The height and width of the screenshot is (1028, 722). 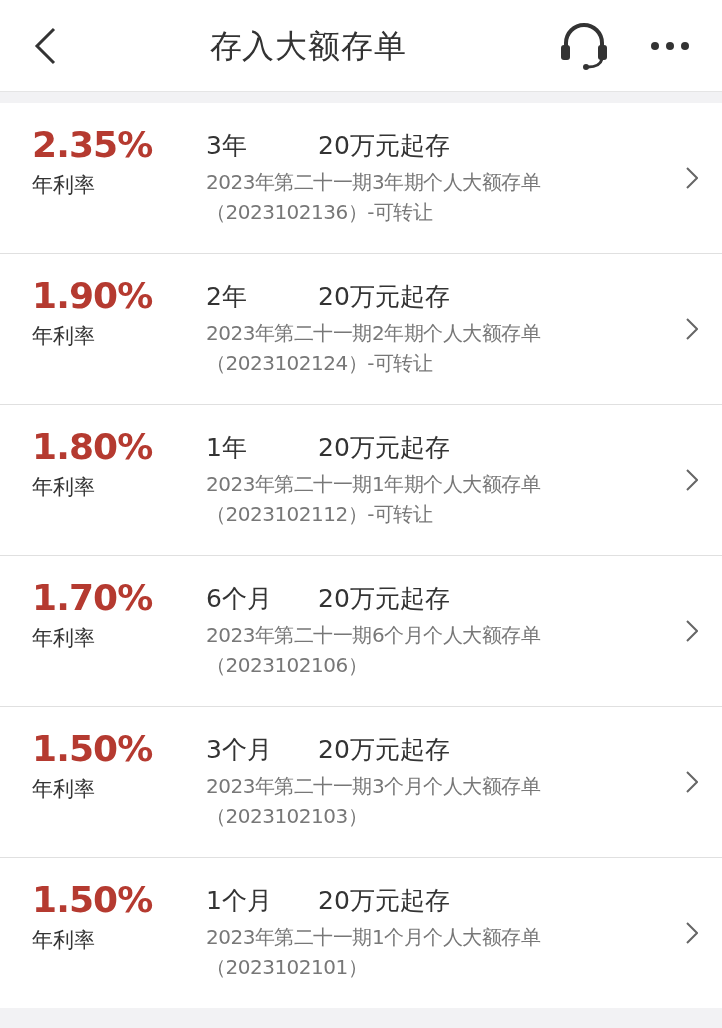 What do you see at coordinates (92, 296) in the screenshot?
I see `rate: 1.90%` at bounding box center [92, 296].